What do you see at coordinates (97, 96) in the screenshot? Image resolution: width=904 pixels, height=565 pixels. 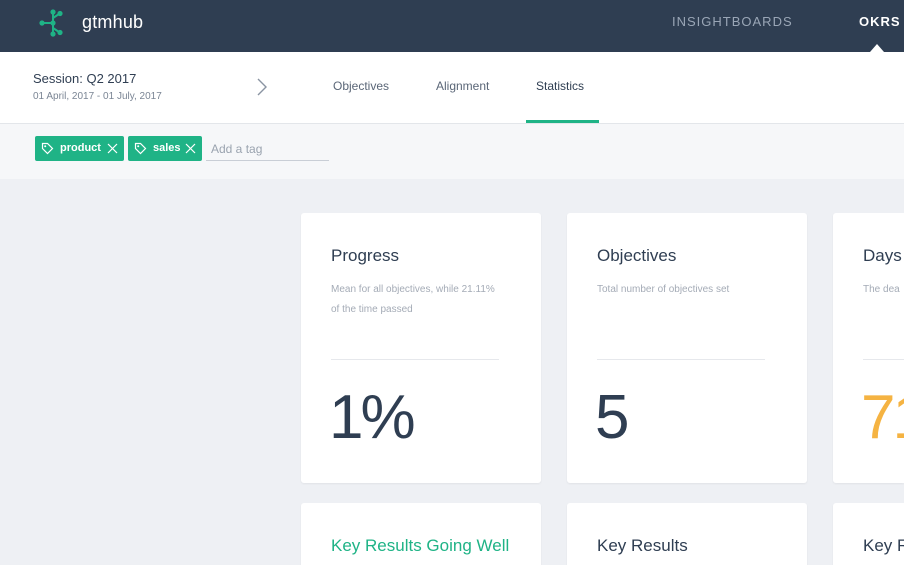 I see `session-dates: 01 April, 2017 - 01 July, 2017` at bounding box center [97, 96].